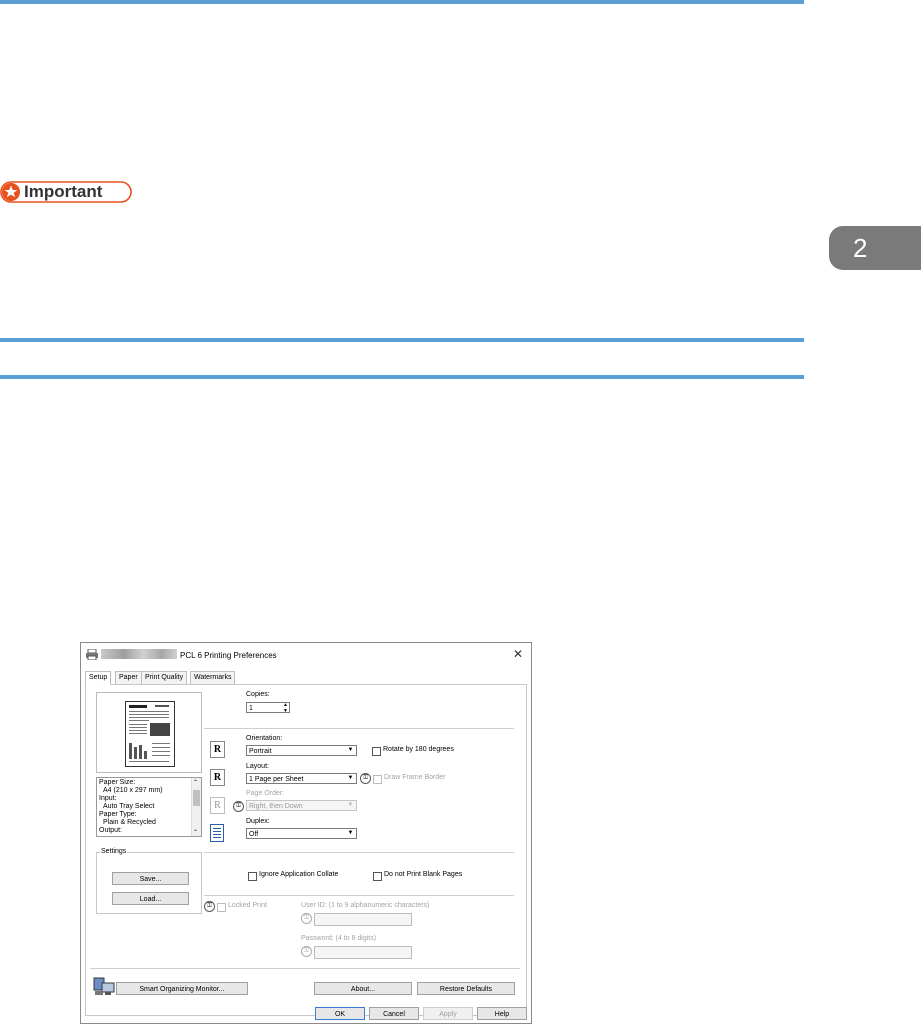 The width and height of the screenshot is (921, 1027). What do you see at coordinates (265, 793) in the screenshot?
I see `page-order-label: Page Order:` at bounding box center [265, 793].